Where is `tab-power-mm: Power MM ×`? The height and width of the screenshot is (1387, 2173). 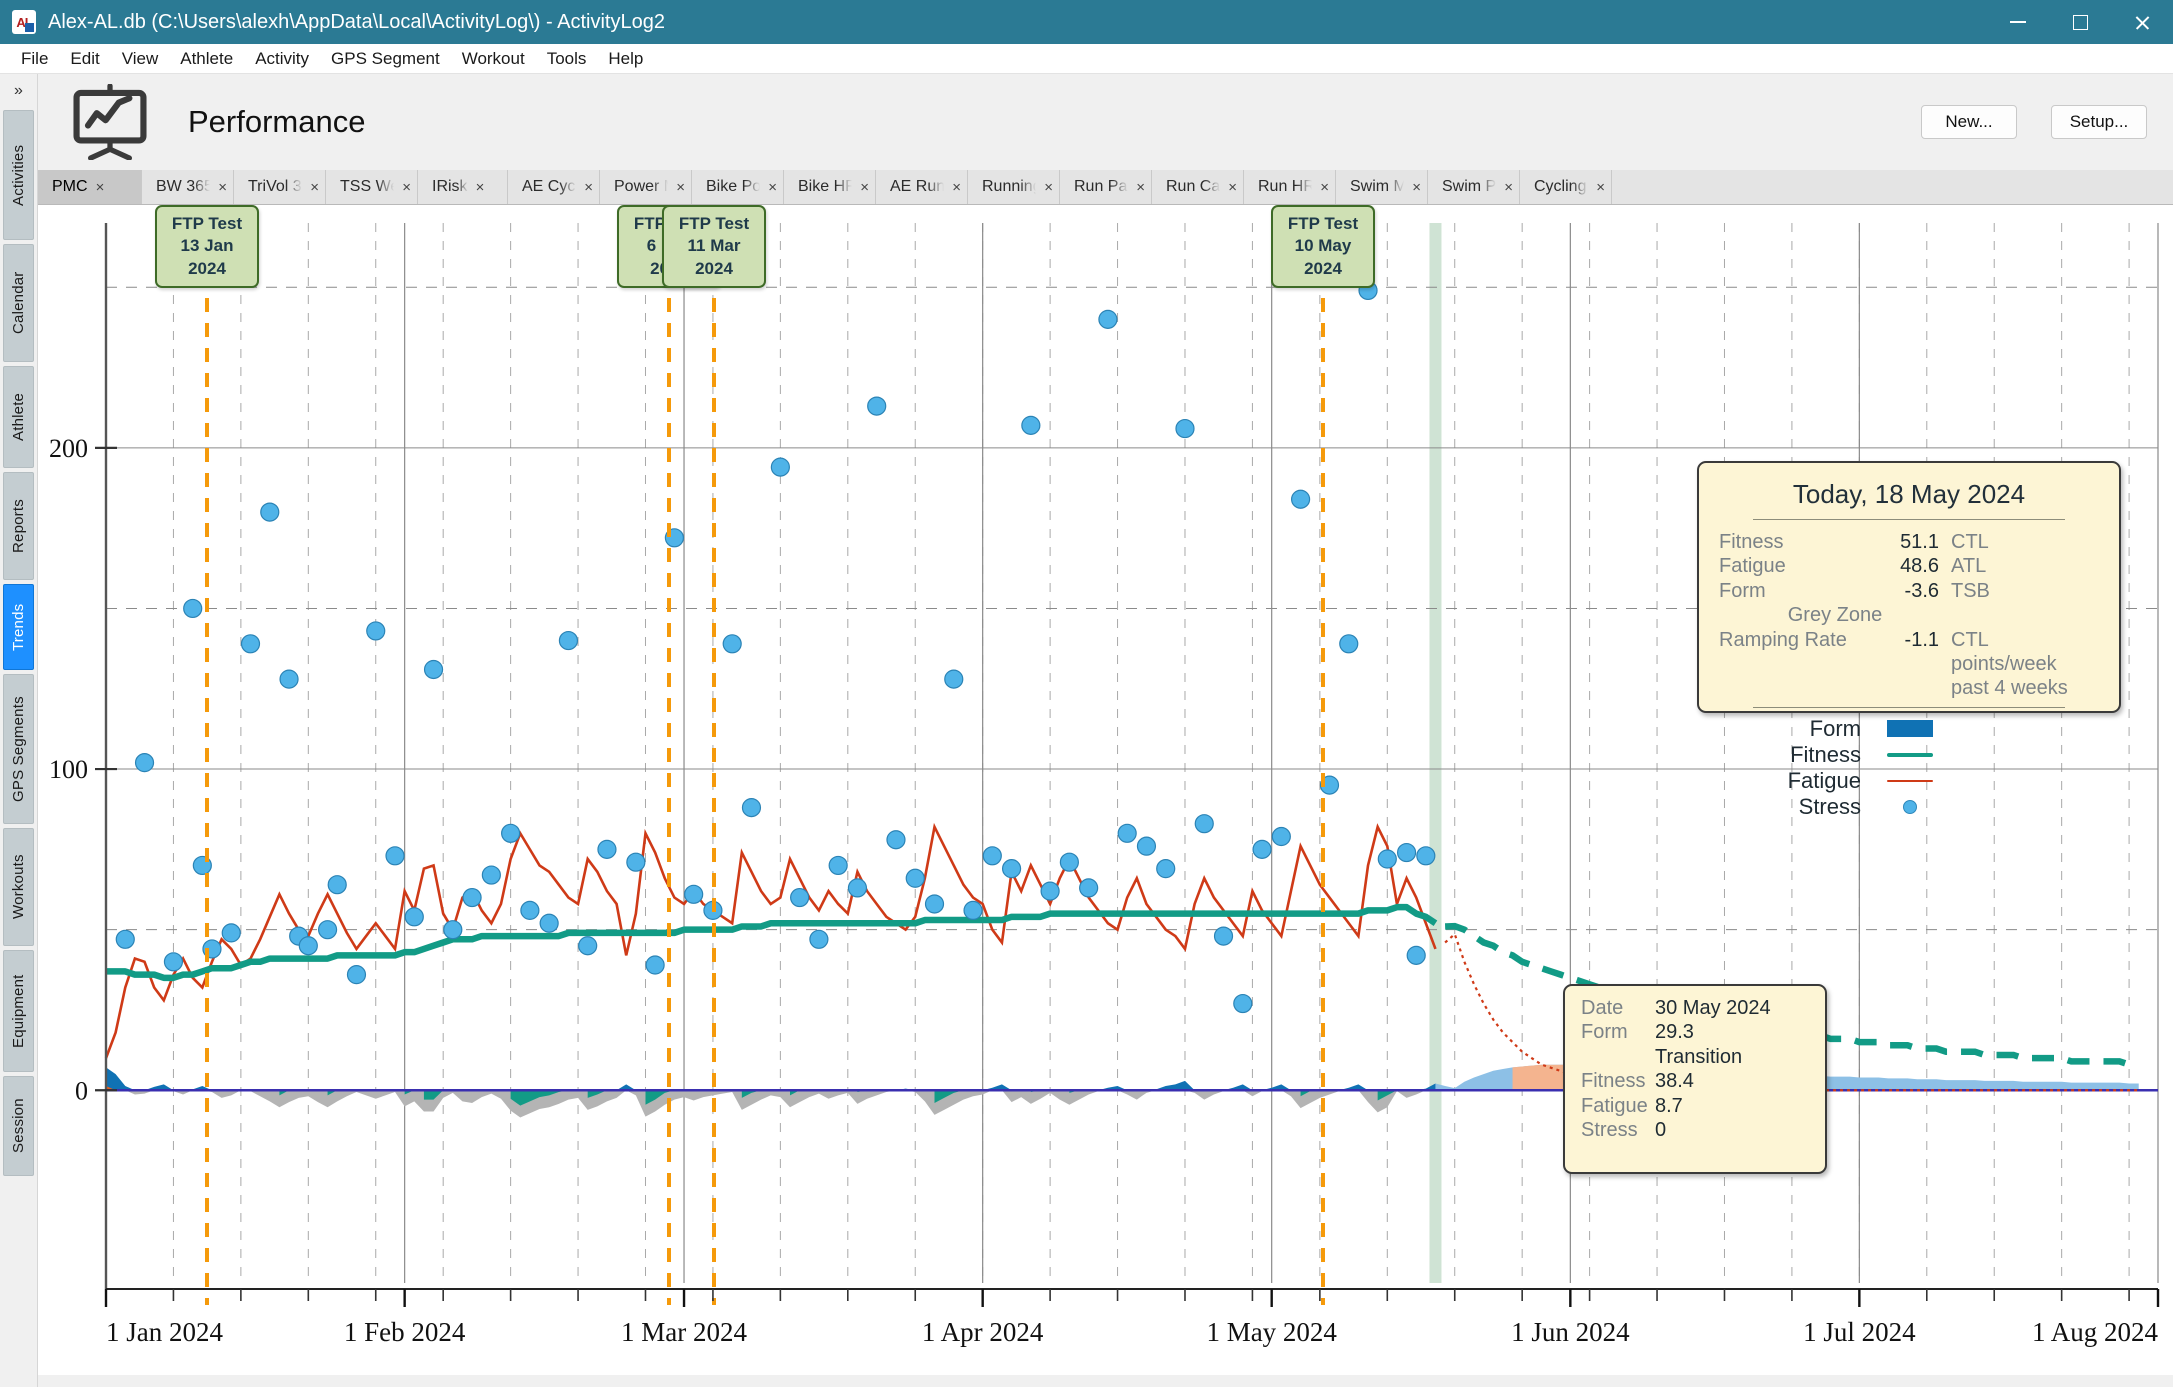
tab-power-mm: Power MM × is located at coordinates (646, 187).